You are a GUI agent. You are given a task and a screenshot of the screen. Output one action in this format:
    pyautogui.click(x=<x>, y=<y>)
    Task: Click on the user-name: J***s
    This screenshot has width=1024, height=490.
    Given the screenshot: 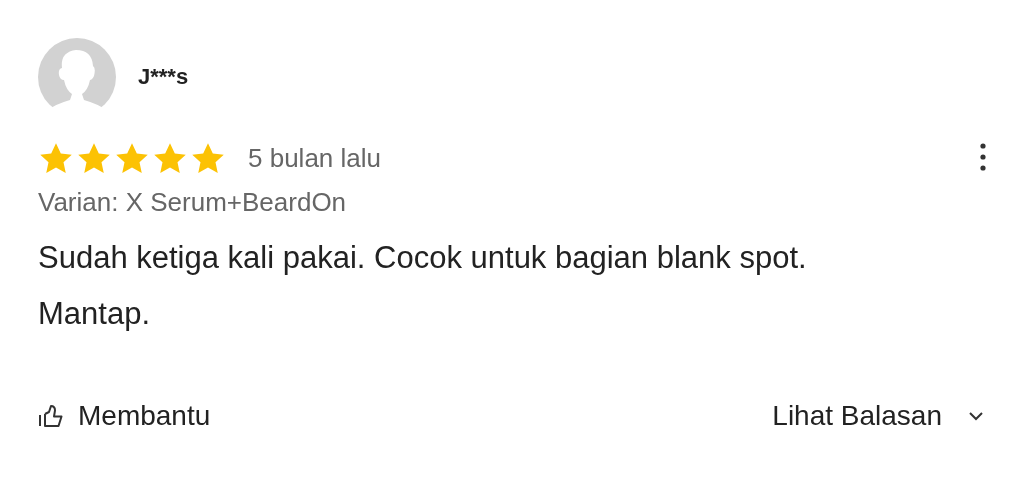 What is the action you would take?
    pyautogui.click(x=163, y=77)
    